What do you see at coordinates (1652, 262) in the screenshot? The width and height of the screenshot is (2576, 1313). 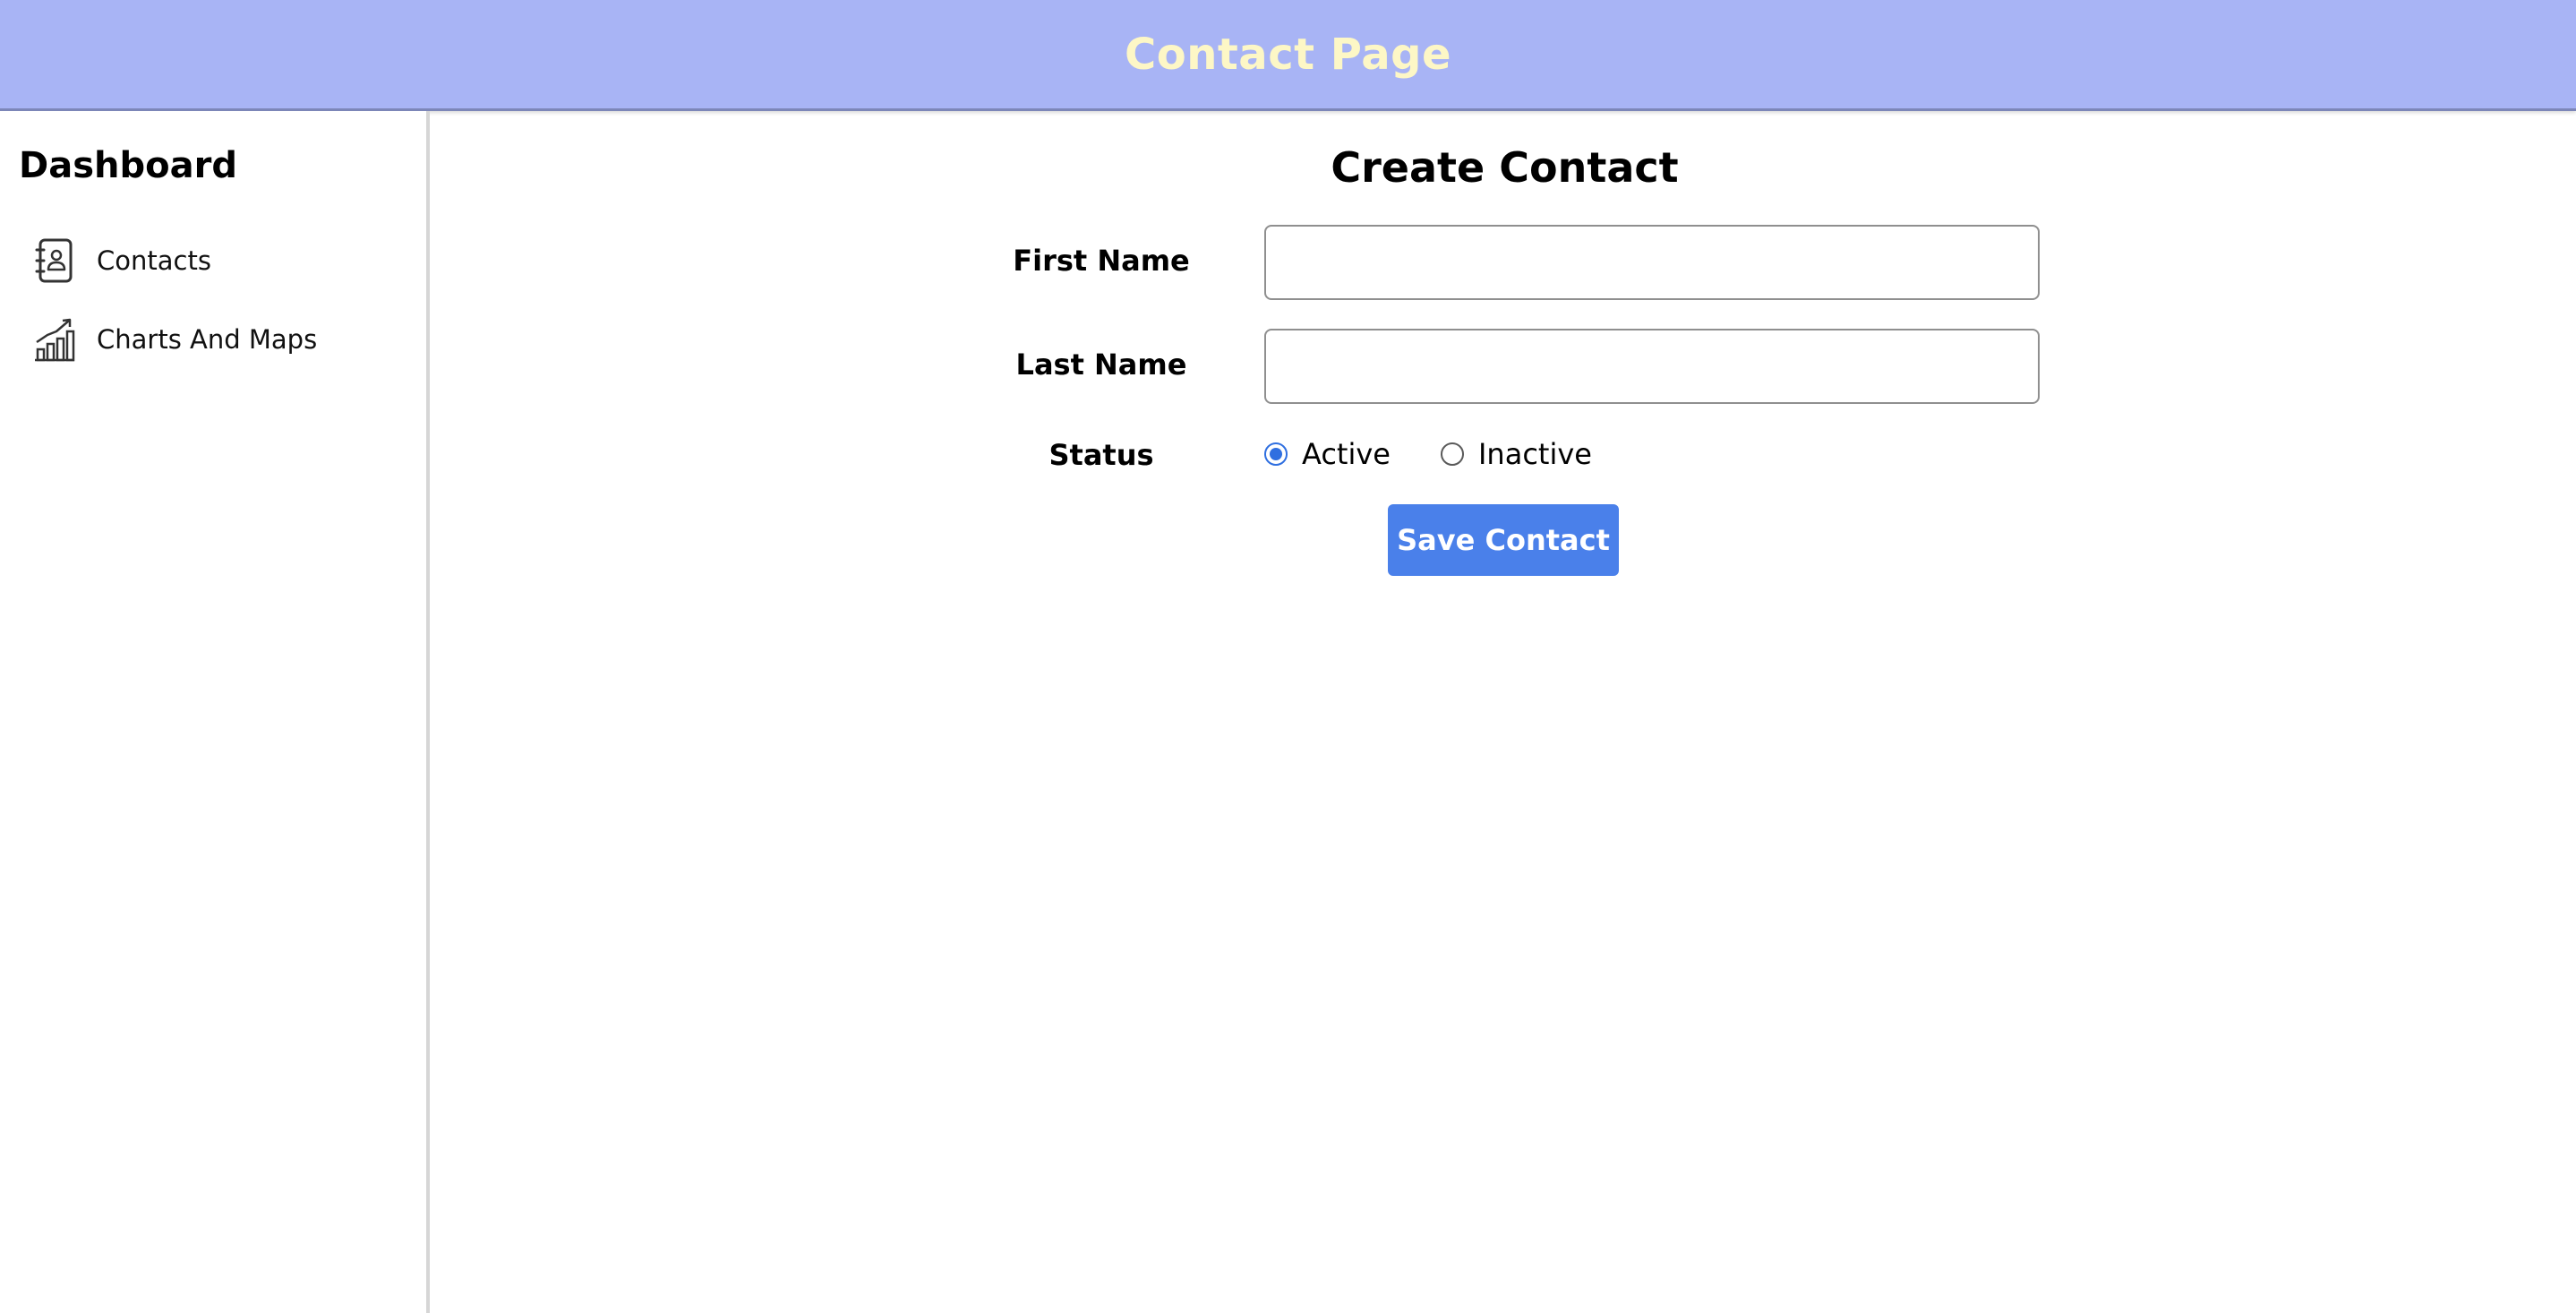 I see `first-name-input` at bounding box center [1652, 262].